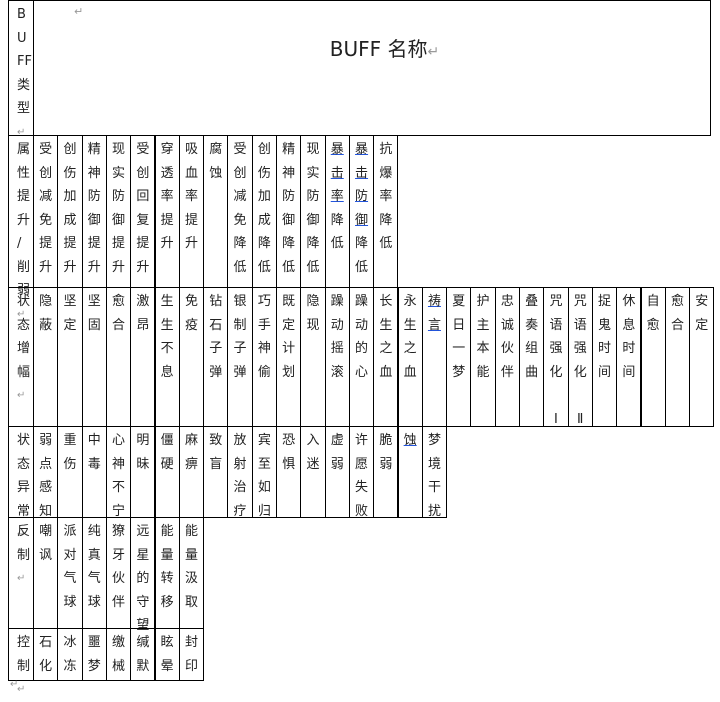 Image resolution: width=720 pixels, height=702 pixels. Describe the element at coordinates (362, 173) in the screenshot. I see `buff-name-char: 击` at that location.